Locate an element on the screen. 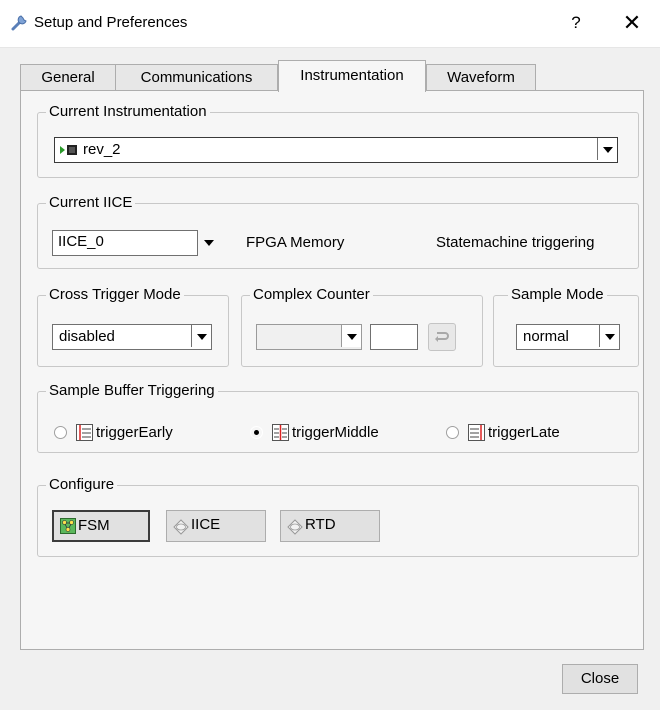 This screenshot has width=660, height=710. trigger-late-label: triggerLate is located at coordinates (524, 432).